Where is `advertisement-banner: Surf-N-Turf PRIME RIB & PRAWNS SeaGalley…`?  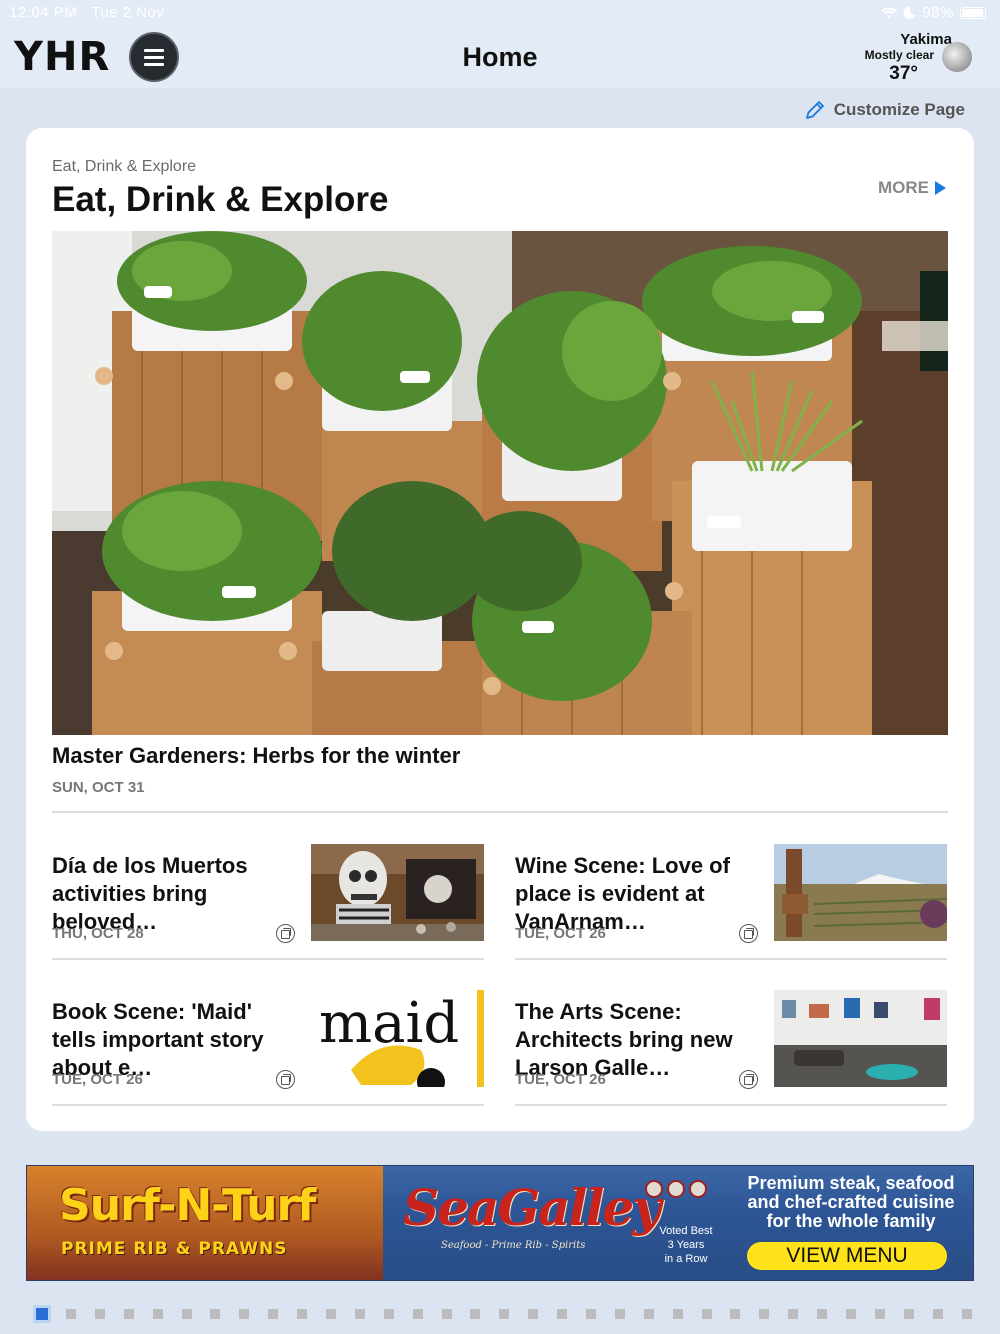 advertisement-banner: Surf-N-Turf PRIME RIB & PRAWNS SeaGalley… is located at coordinates (500, 1223).